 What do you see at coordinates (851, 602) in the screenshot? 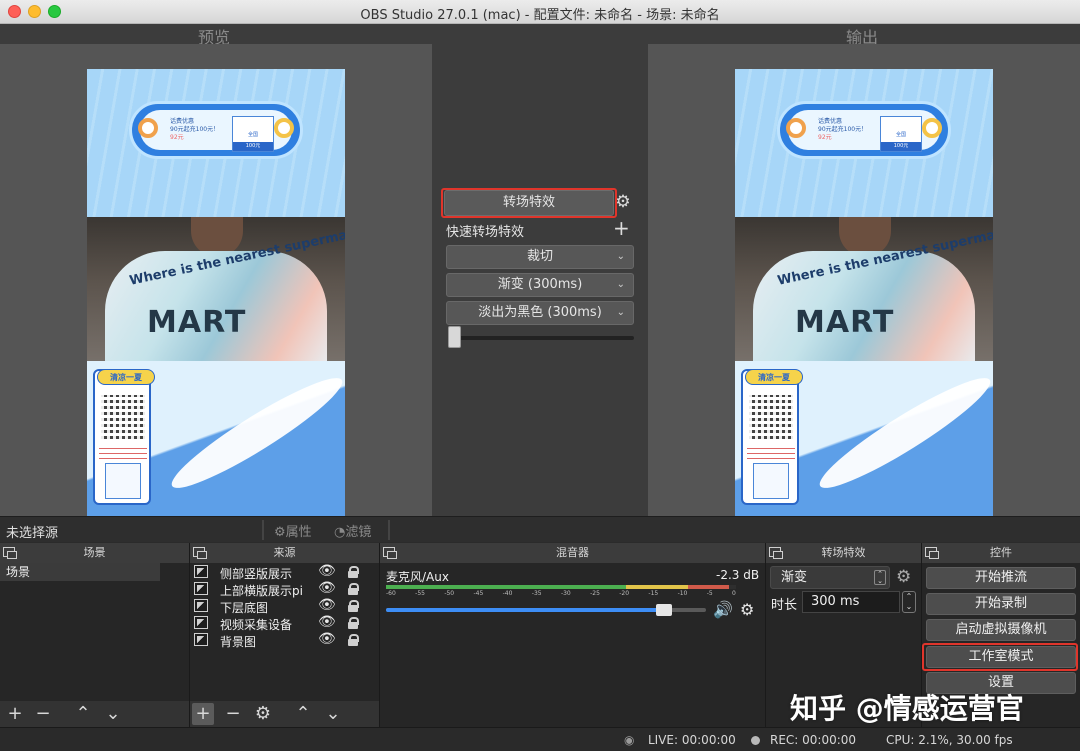
I see `duration-input: 300 ms` at bounding box center [851, 602].